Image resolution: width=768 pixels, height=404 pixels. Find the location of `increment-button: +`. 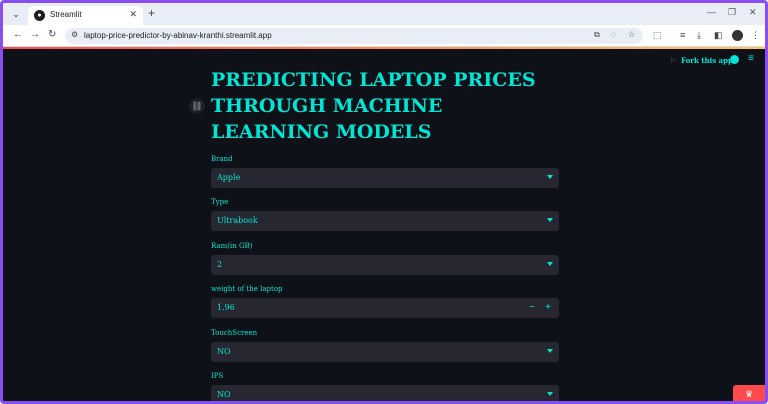

increment-button: + is located at coordinates (548, 308).